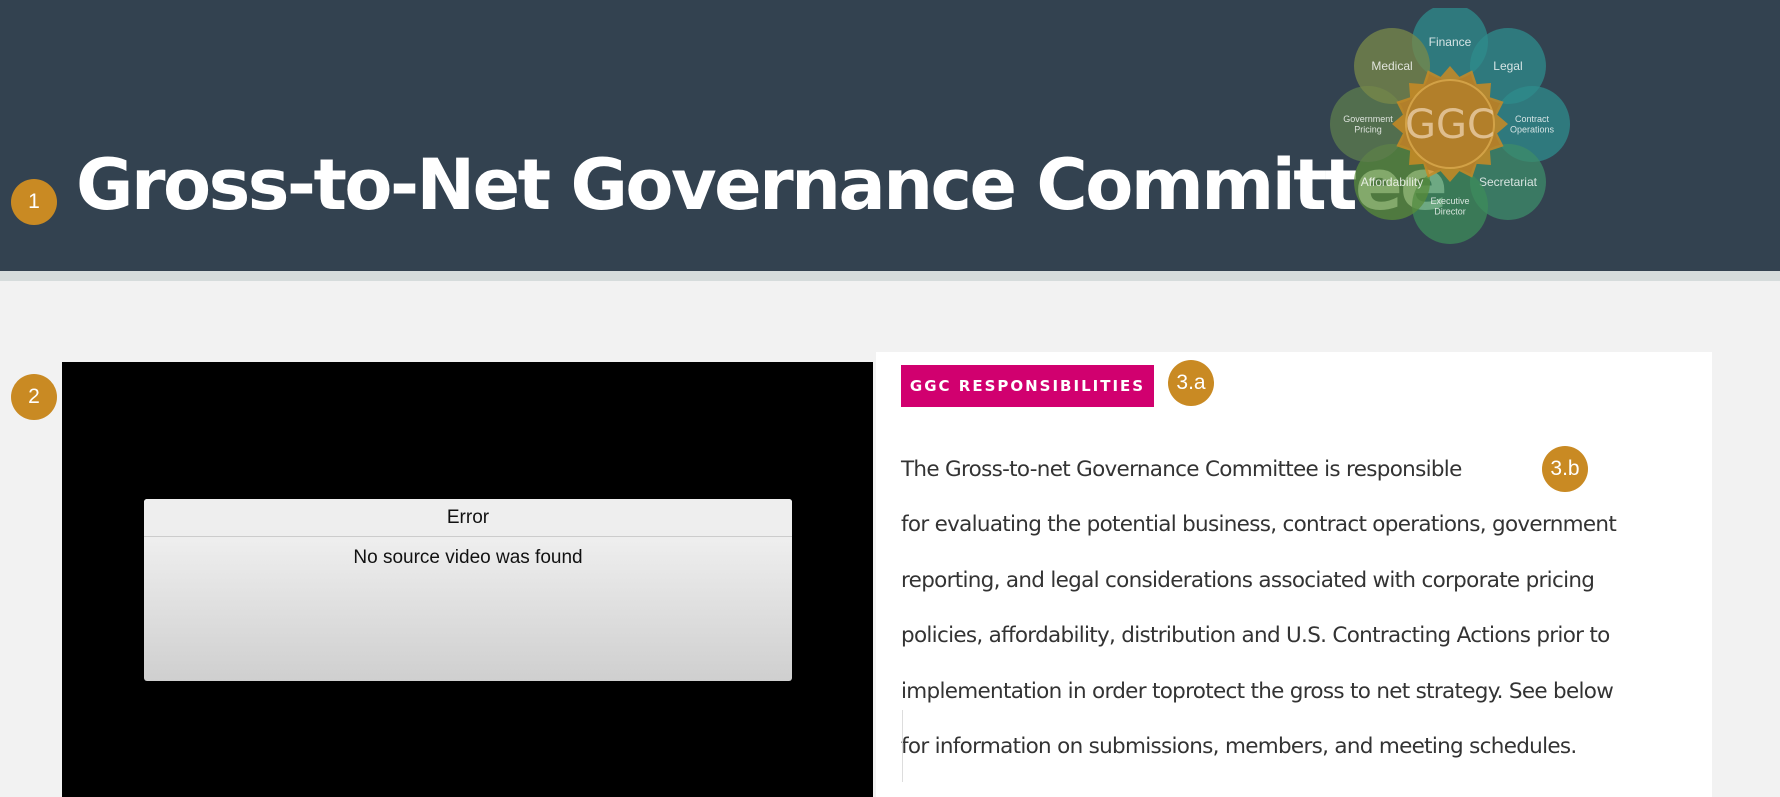 The height and width of the screenshot is (797, 1780). I want to click on logo-center-label: GGC, so click(1450, 125).